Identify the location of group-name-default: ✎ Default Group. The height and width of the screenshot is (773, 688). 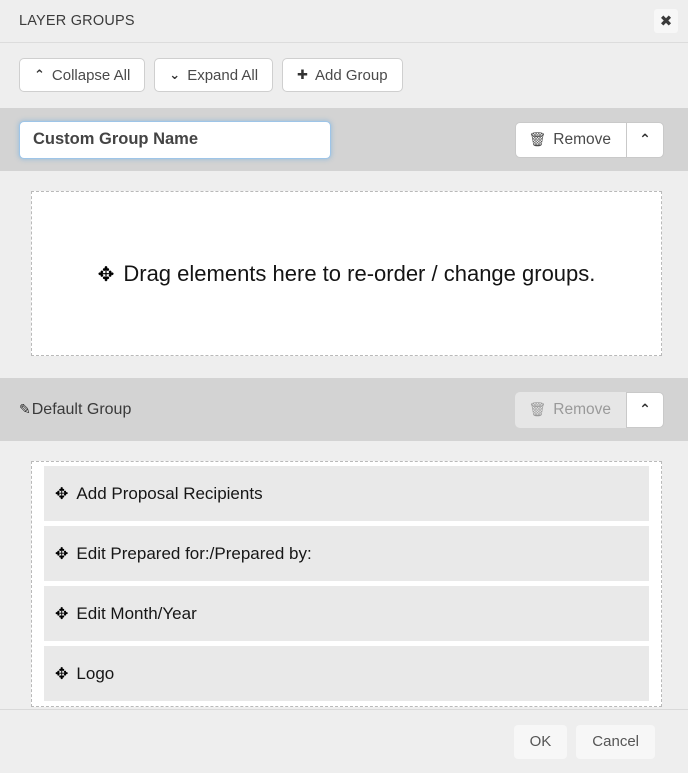
(75, 410).